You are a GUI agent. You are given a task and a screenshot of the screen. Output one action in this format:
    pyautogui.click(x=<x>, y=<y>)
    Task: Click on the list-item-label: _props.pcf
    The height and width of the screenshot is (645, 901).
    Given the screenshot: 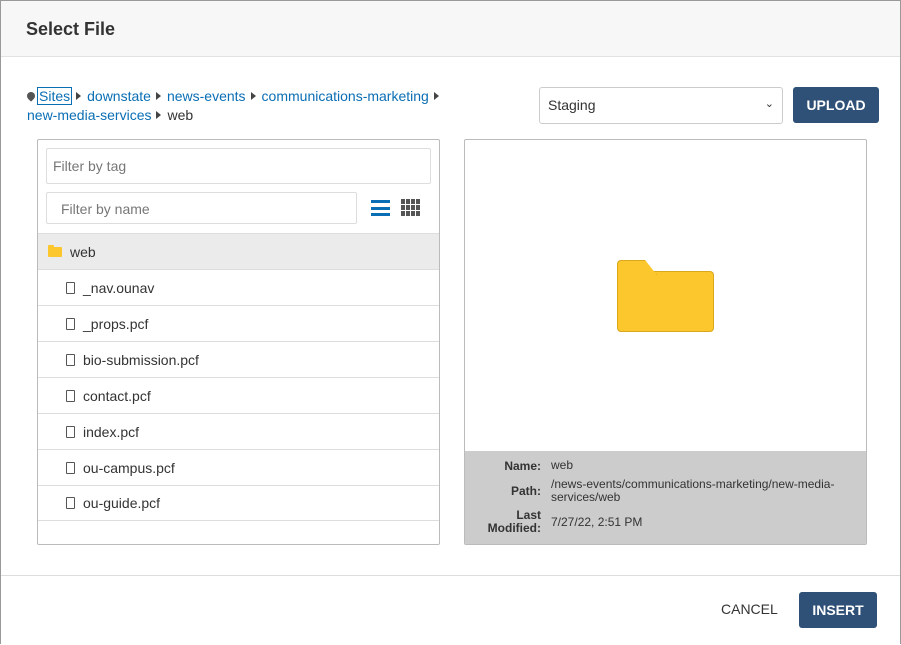 What is the action you would take?
    pyautogui.click(x=116, y=323)
    